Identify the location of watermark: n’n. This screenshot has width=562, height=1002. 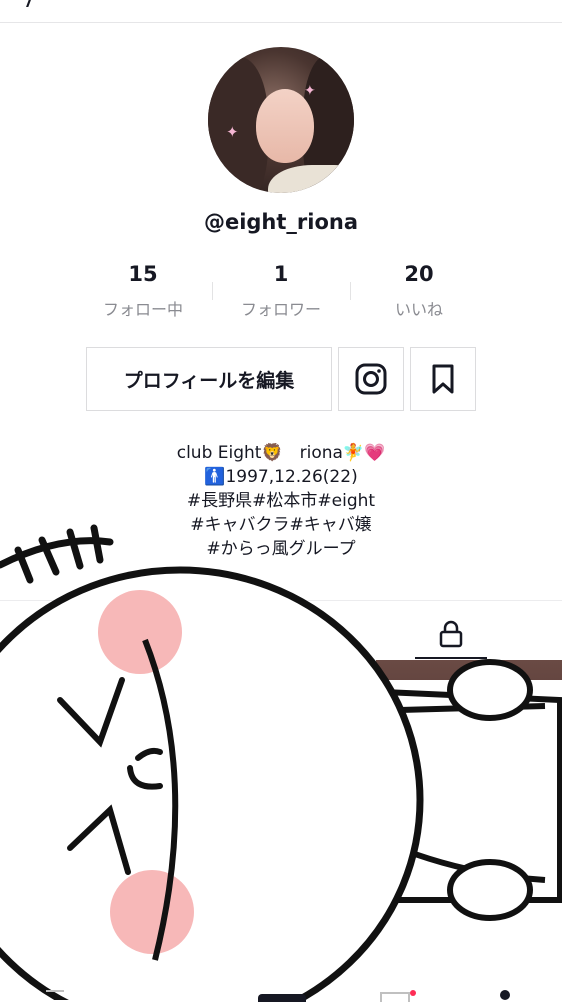
(505, 960).